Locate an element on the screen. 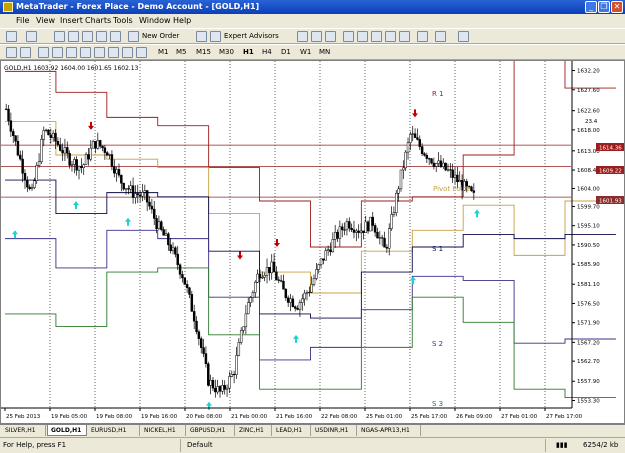 The image size is (625, 453). zoom-out-icon is located at coordinates (362, 36).